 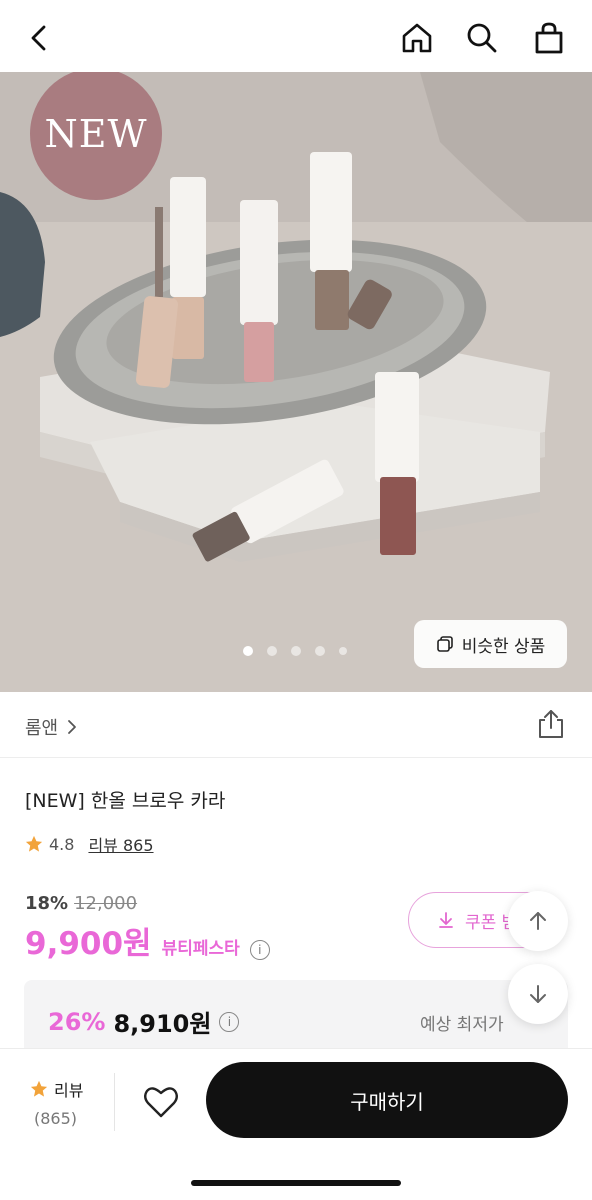 I want to click on back-button, so click(x=40, y=38).